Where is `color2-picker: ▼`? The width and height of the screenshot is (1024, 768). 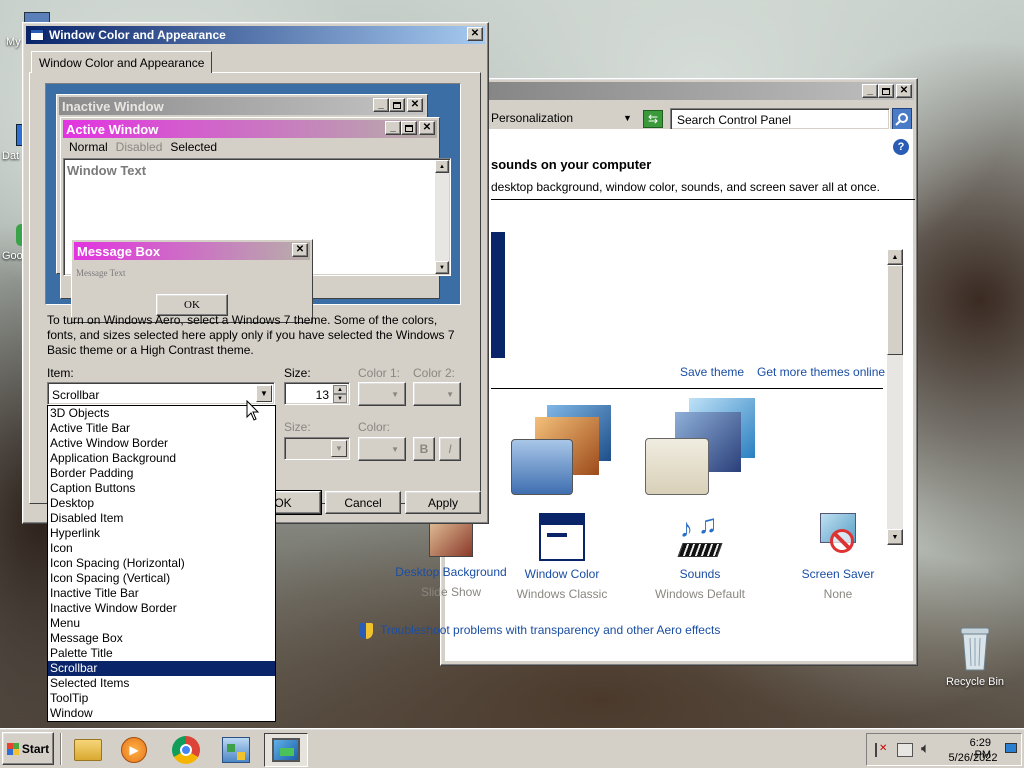 color2-picker: ▼ is located at coordinates (437, 394).